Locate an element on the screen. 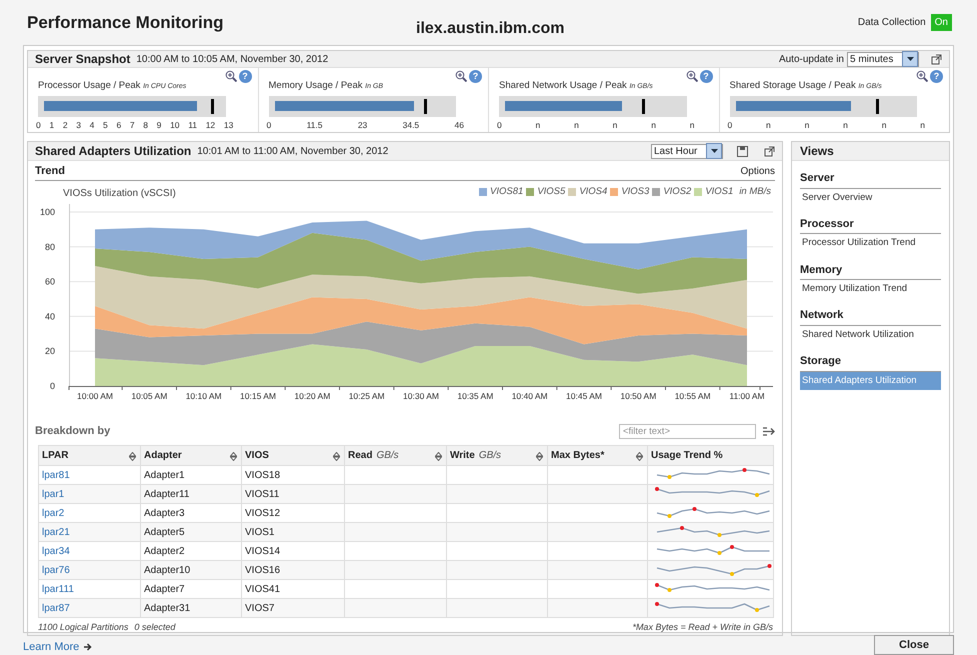  host-name: ilex.austin.ibm.com is located at coordinates (490, 29).